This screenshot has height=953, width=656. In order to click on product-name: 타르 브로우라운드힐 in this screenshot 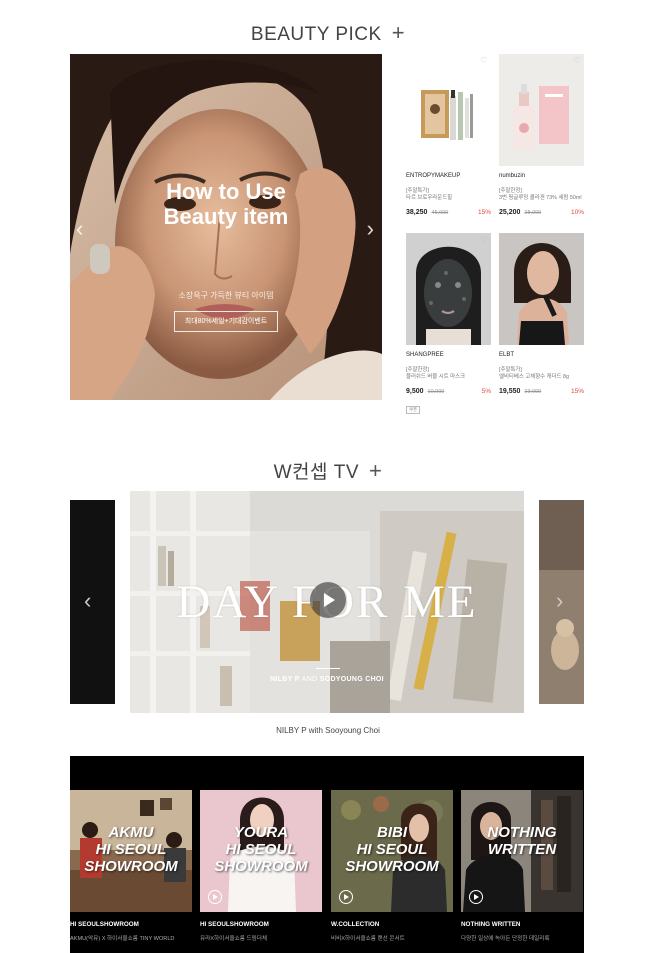, I will do `click(448, 197)`.